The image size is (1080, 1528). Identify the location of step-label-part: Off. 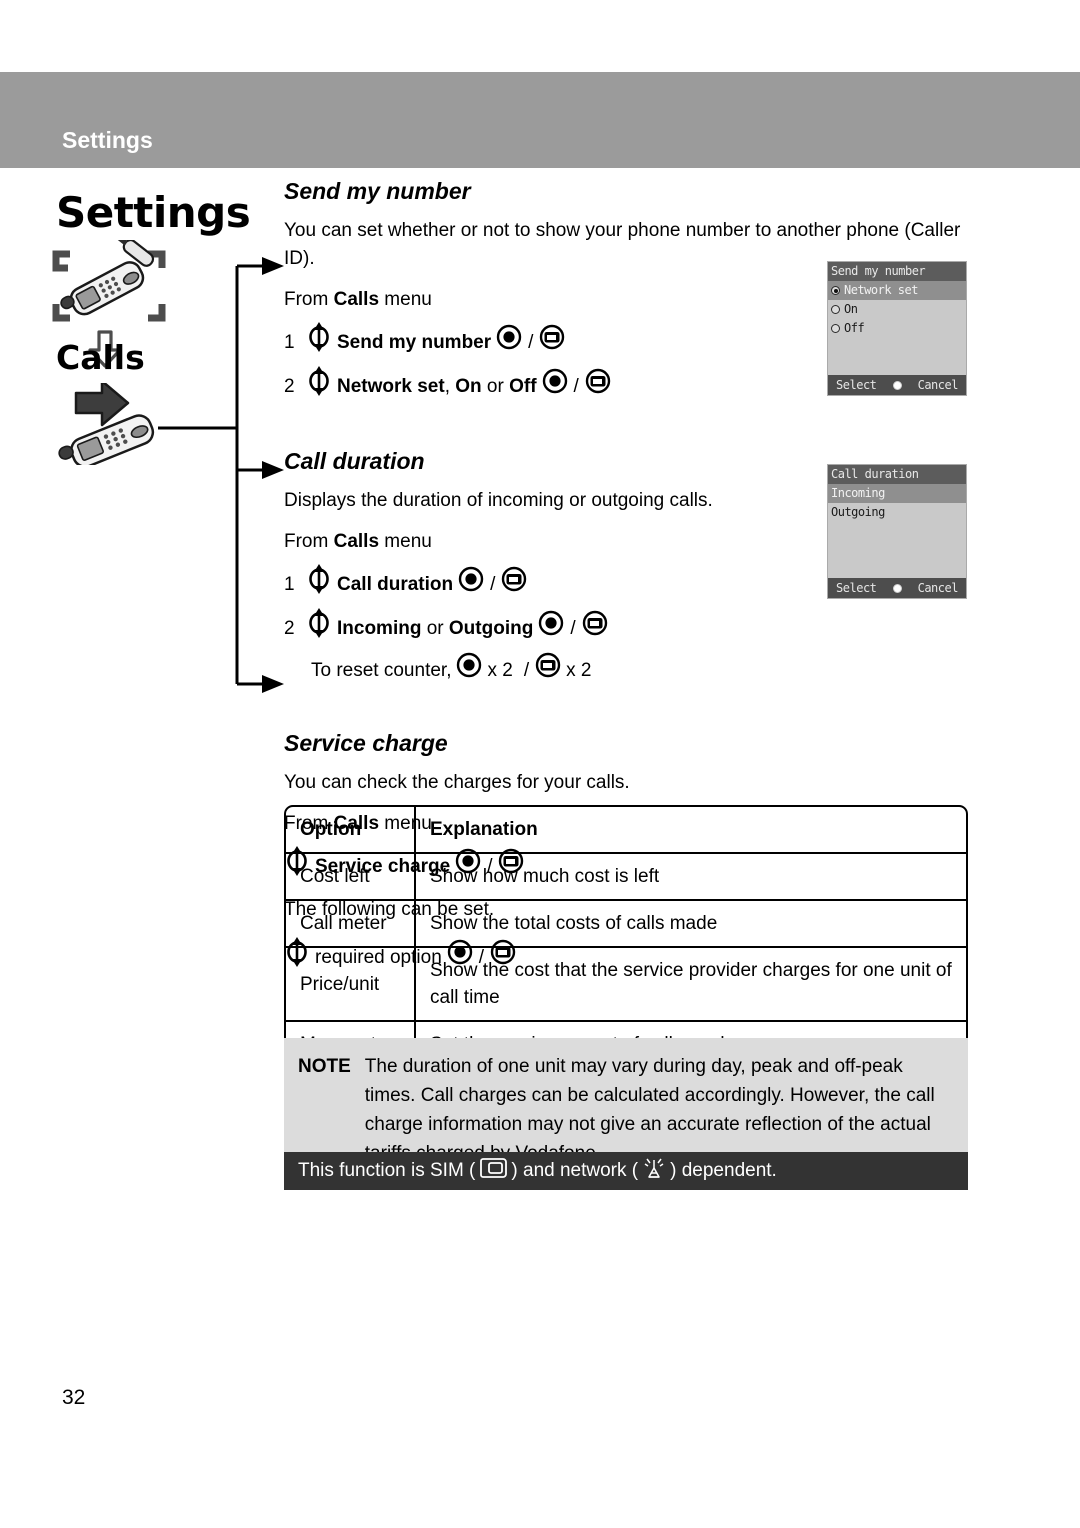
(523, 386).